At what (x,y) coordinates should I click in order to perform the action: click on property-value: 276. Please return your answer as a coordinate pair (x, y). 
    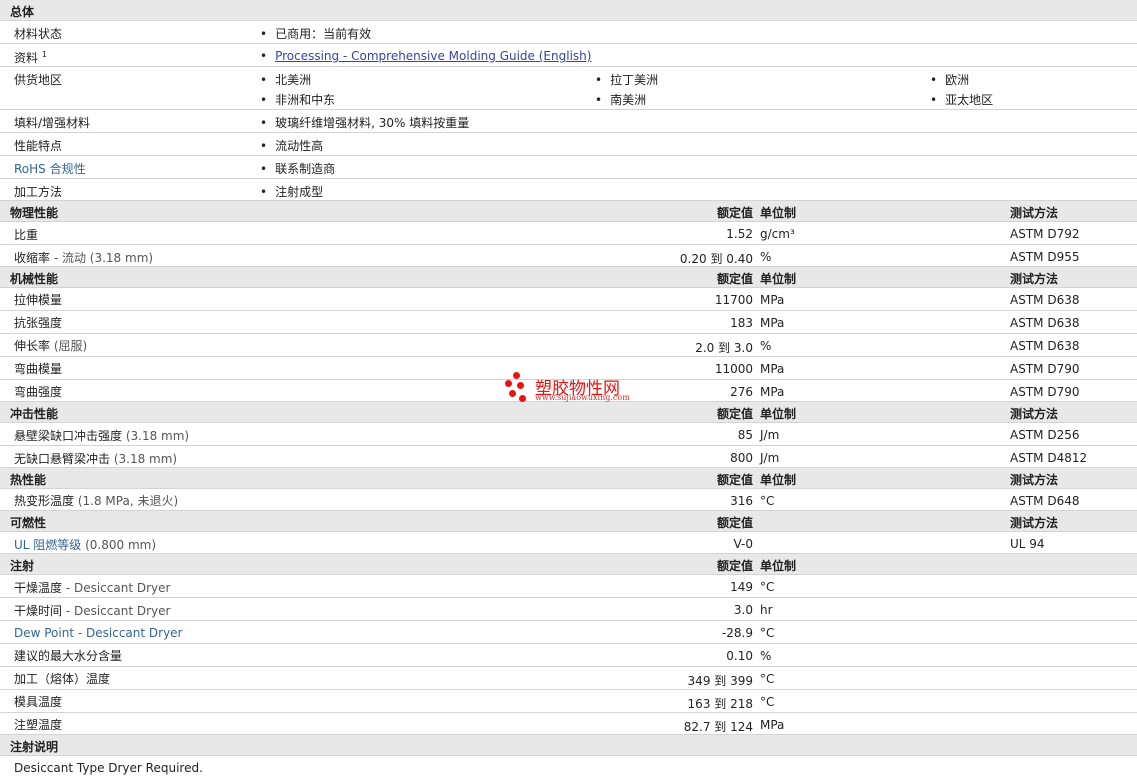
    Looking at the image, I should click on (741, 392).